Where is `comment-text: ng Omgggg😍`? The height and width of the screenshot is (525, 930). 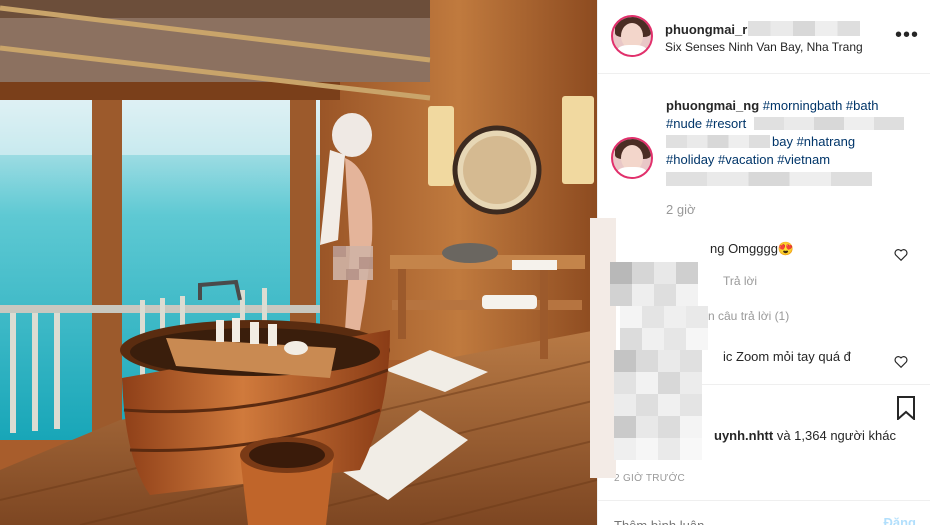
comment-text: ng Omgggg😍 is located at coordinates (752, 248).